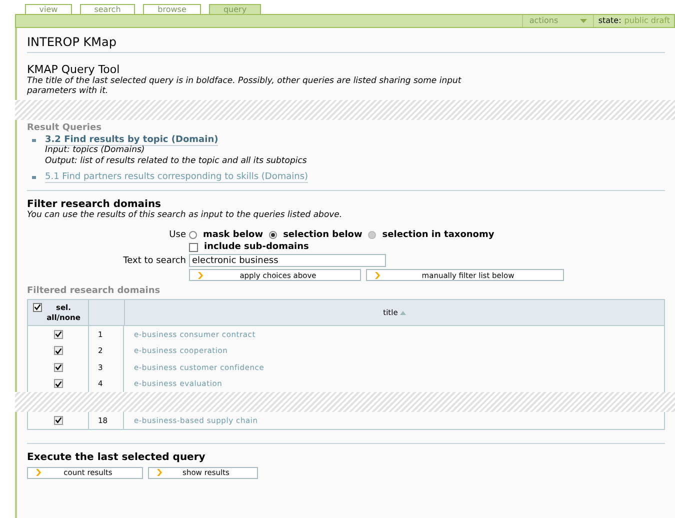 This screenshot has width=675, height=518. Describe the element at coordinates (94, 204) in the screenshot. I see `section-heading: Filter research domains` at that location.